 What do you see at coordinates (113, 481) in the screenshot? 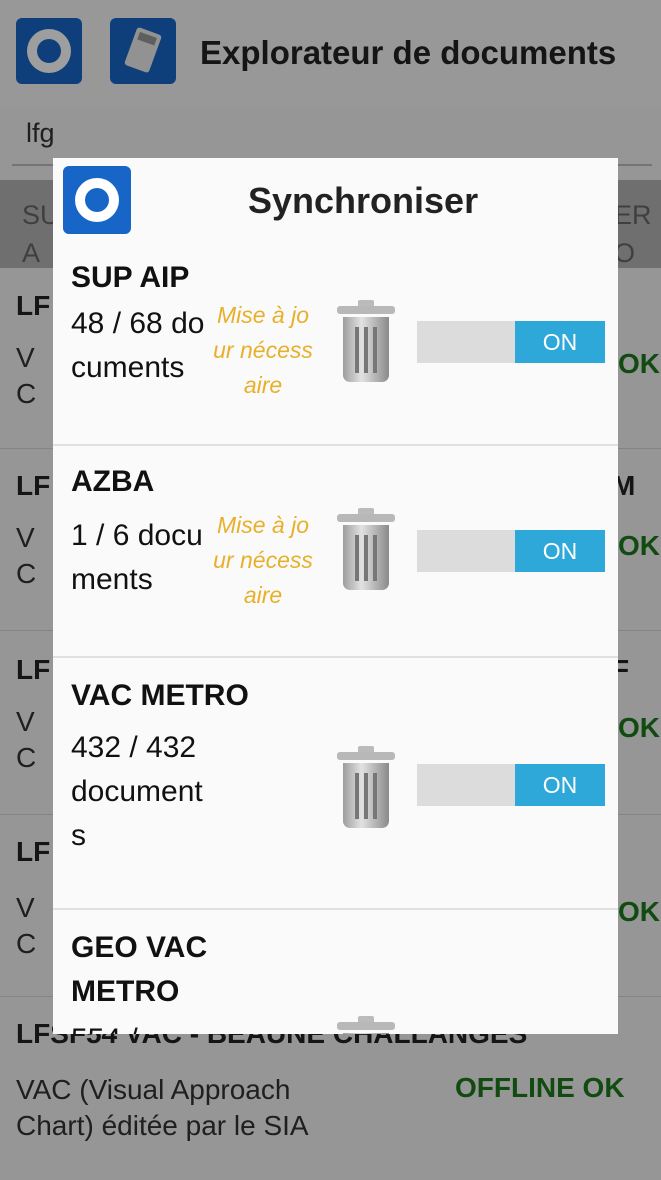
I see `sync-item-name: AZBA` at bounding box center [113, 481].